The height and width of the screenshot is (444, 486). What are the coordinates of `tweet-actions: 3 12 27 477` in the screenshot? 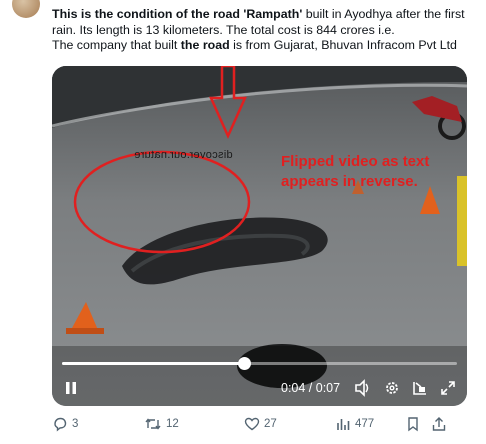 It's located at (267, 424).